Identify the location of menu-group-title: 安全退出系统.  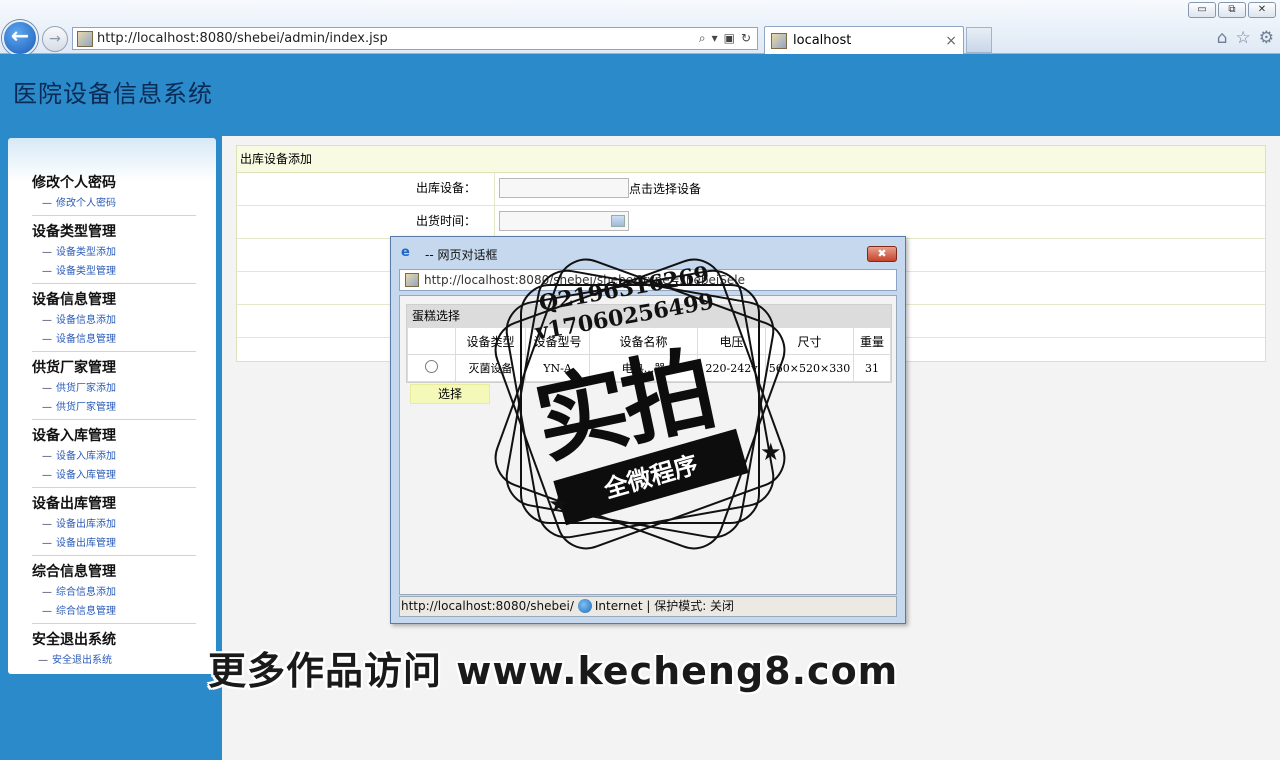
(74, 640).